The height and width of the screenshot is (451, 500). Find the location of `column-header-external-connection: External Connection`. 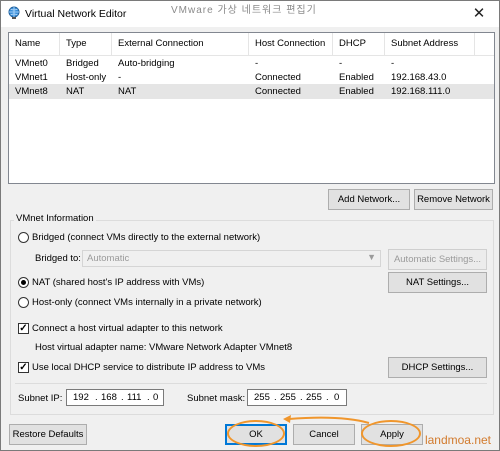

column-header-external-connection: External Connection is located at coordinates (180, 44).